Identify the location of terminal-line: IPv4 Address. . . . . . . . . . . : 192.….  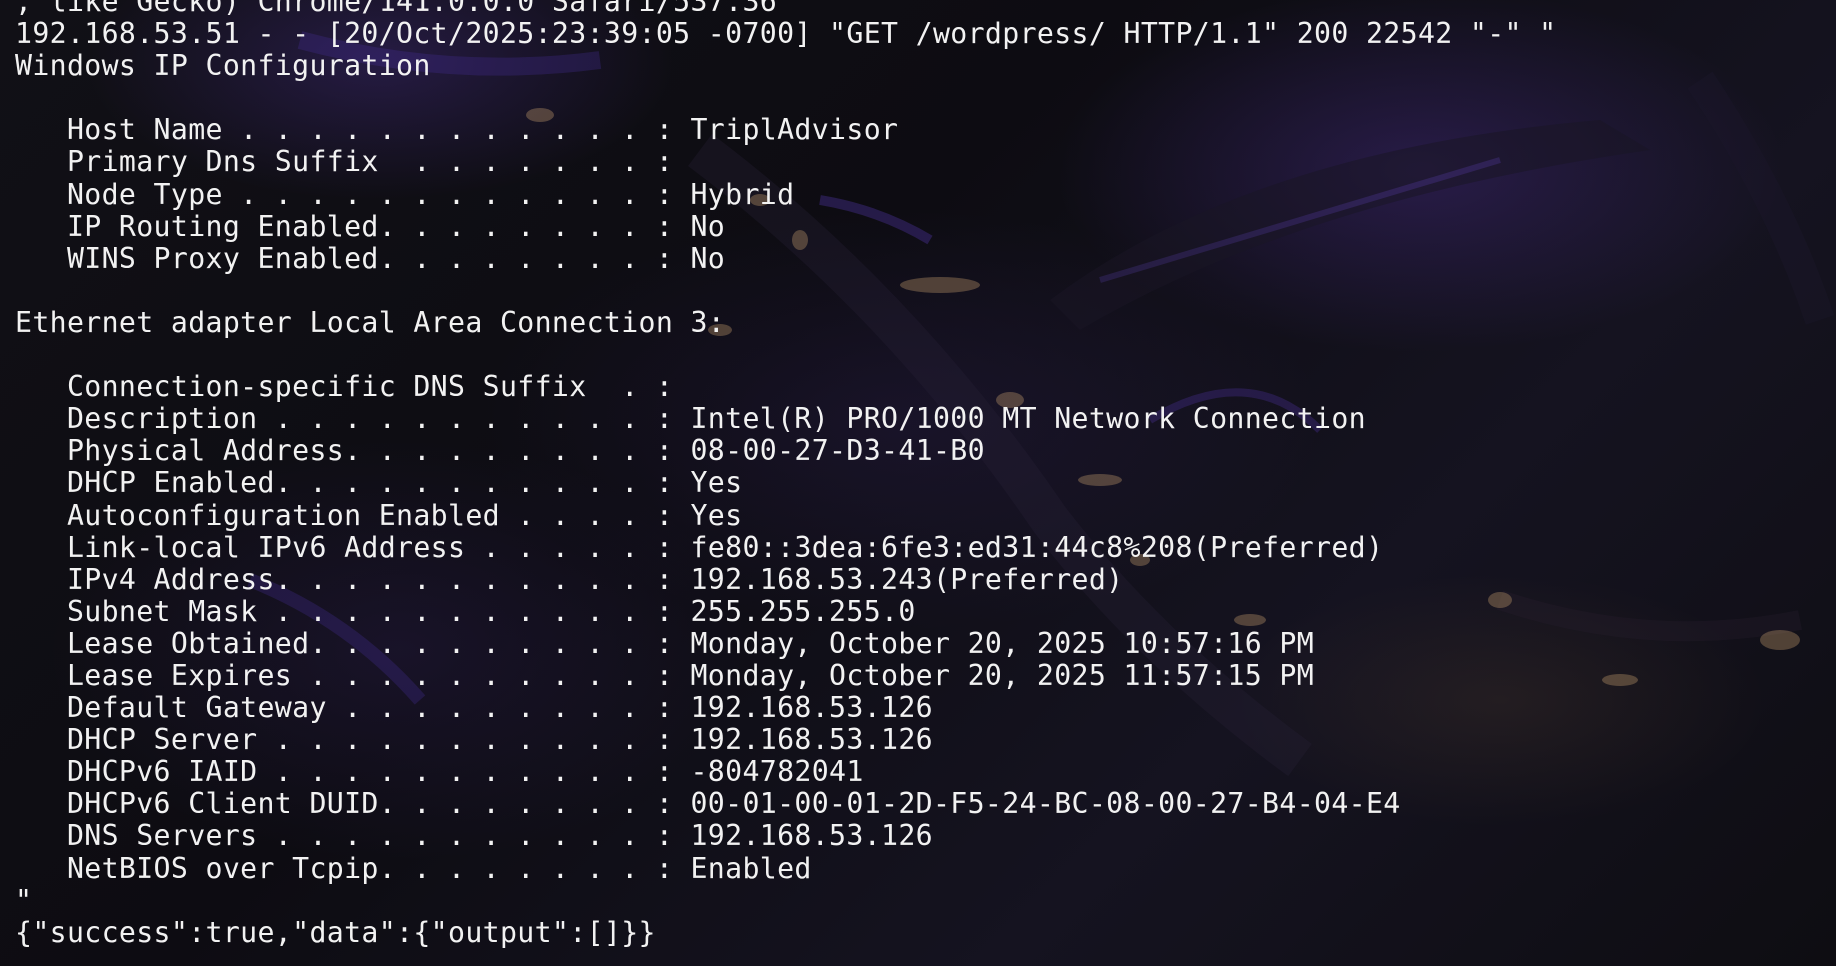
(569, 579).